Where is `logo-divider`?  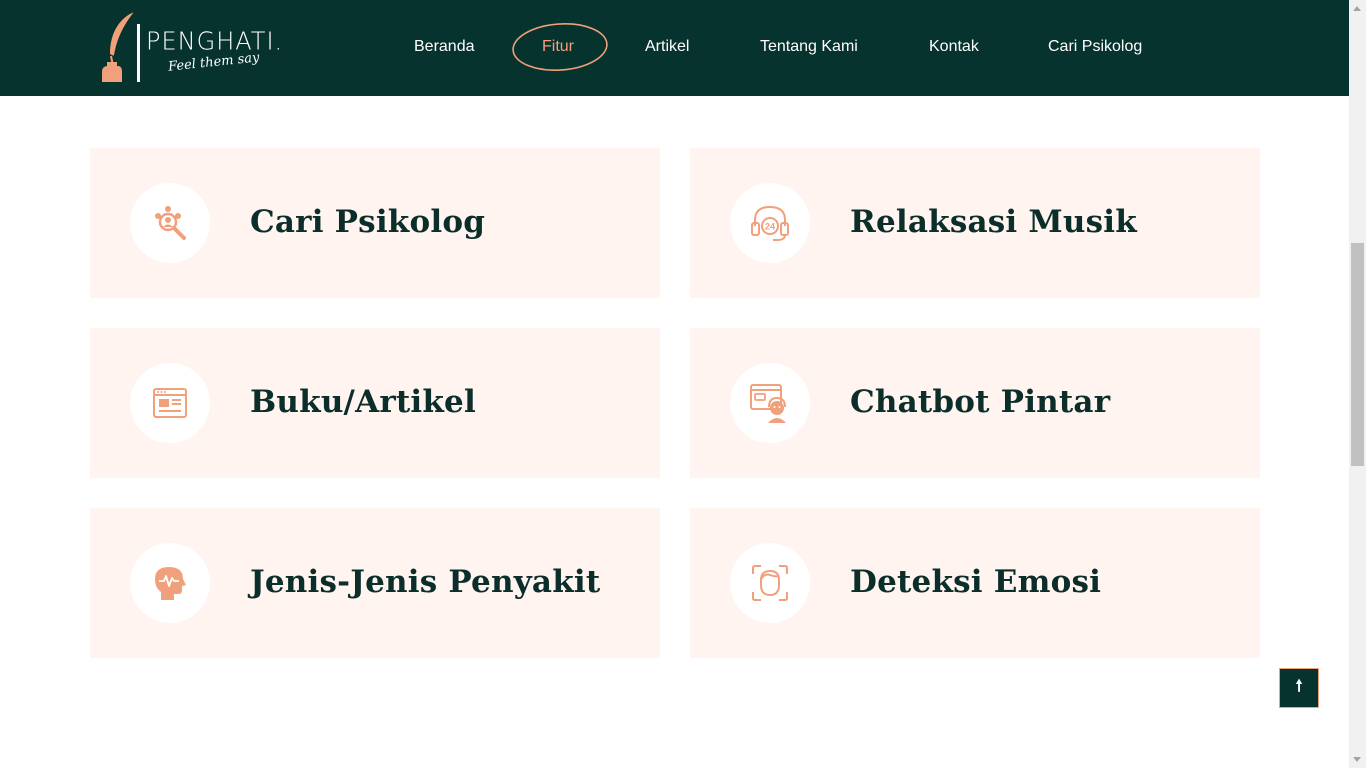
logo-divider is located at coordinates (138, 53).